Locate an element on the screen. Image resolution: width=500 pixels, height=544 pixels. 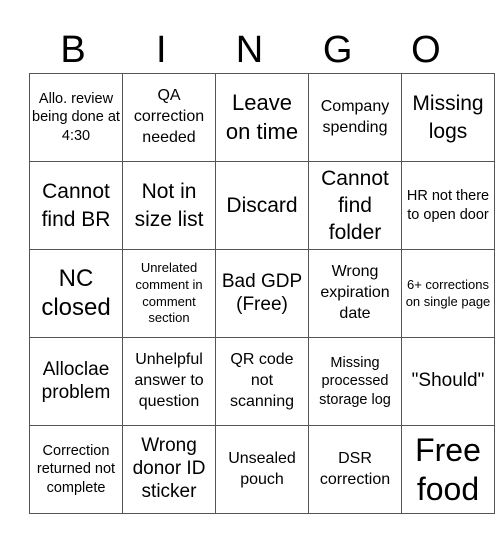
bingo-cell: DSR correction is located at coordinates (355, 469).